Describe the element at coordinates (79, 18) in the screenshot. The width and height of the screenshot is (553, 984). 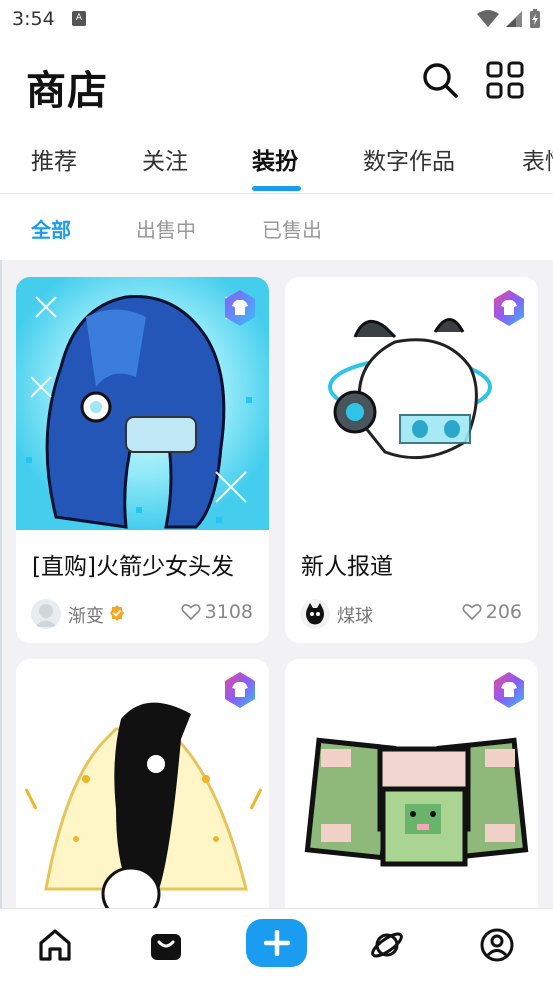
I see `app-notification-icon: A` at that location.